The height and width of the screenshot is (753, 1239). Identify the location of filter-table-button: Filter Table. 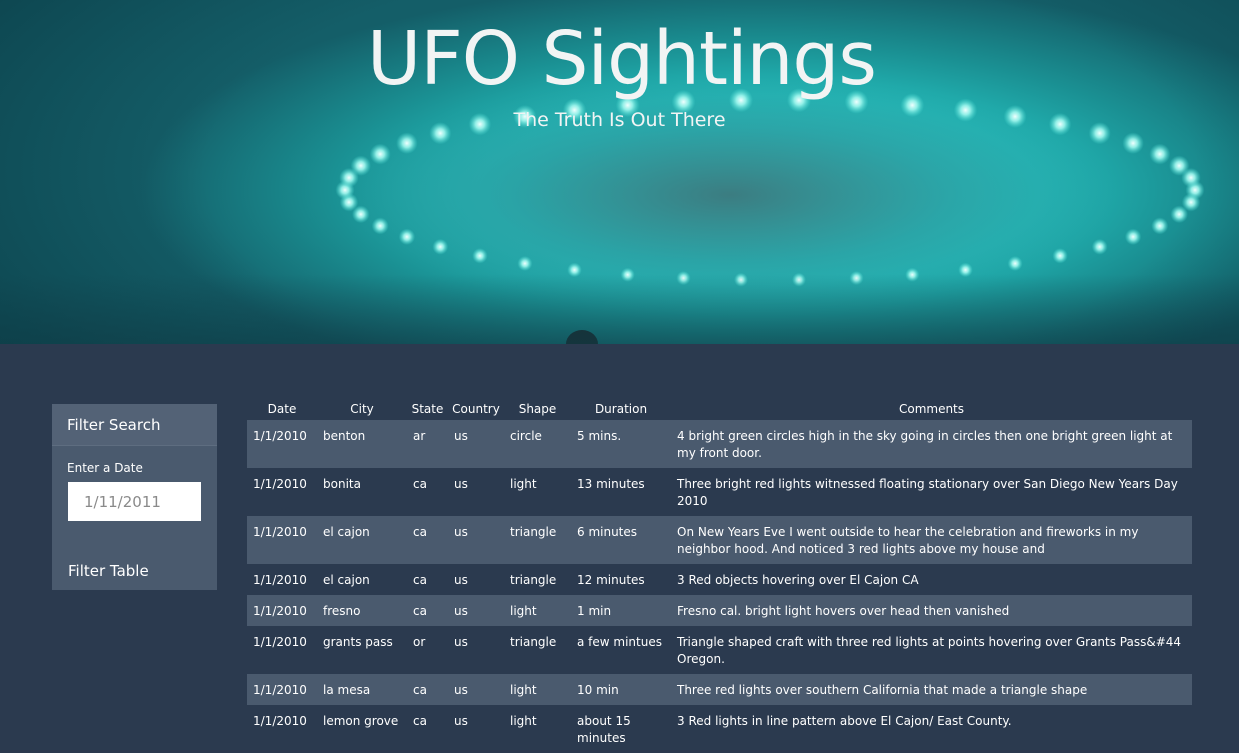
(108, 571).